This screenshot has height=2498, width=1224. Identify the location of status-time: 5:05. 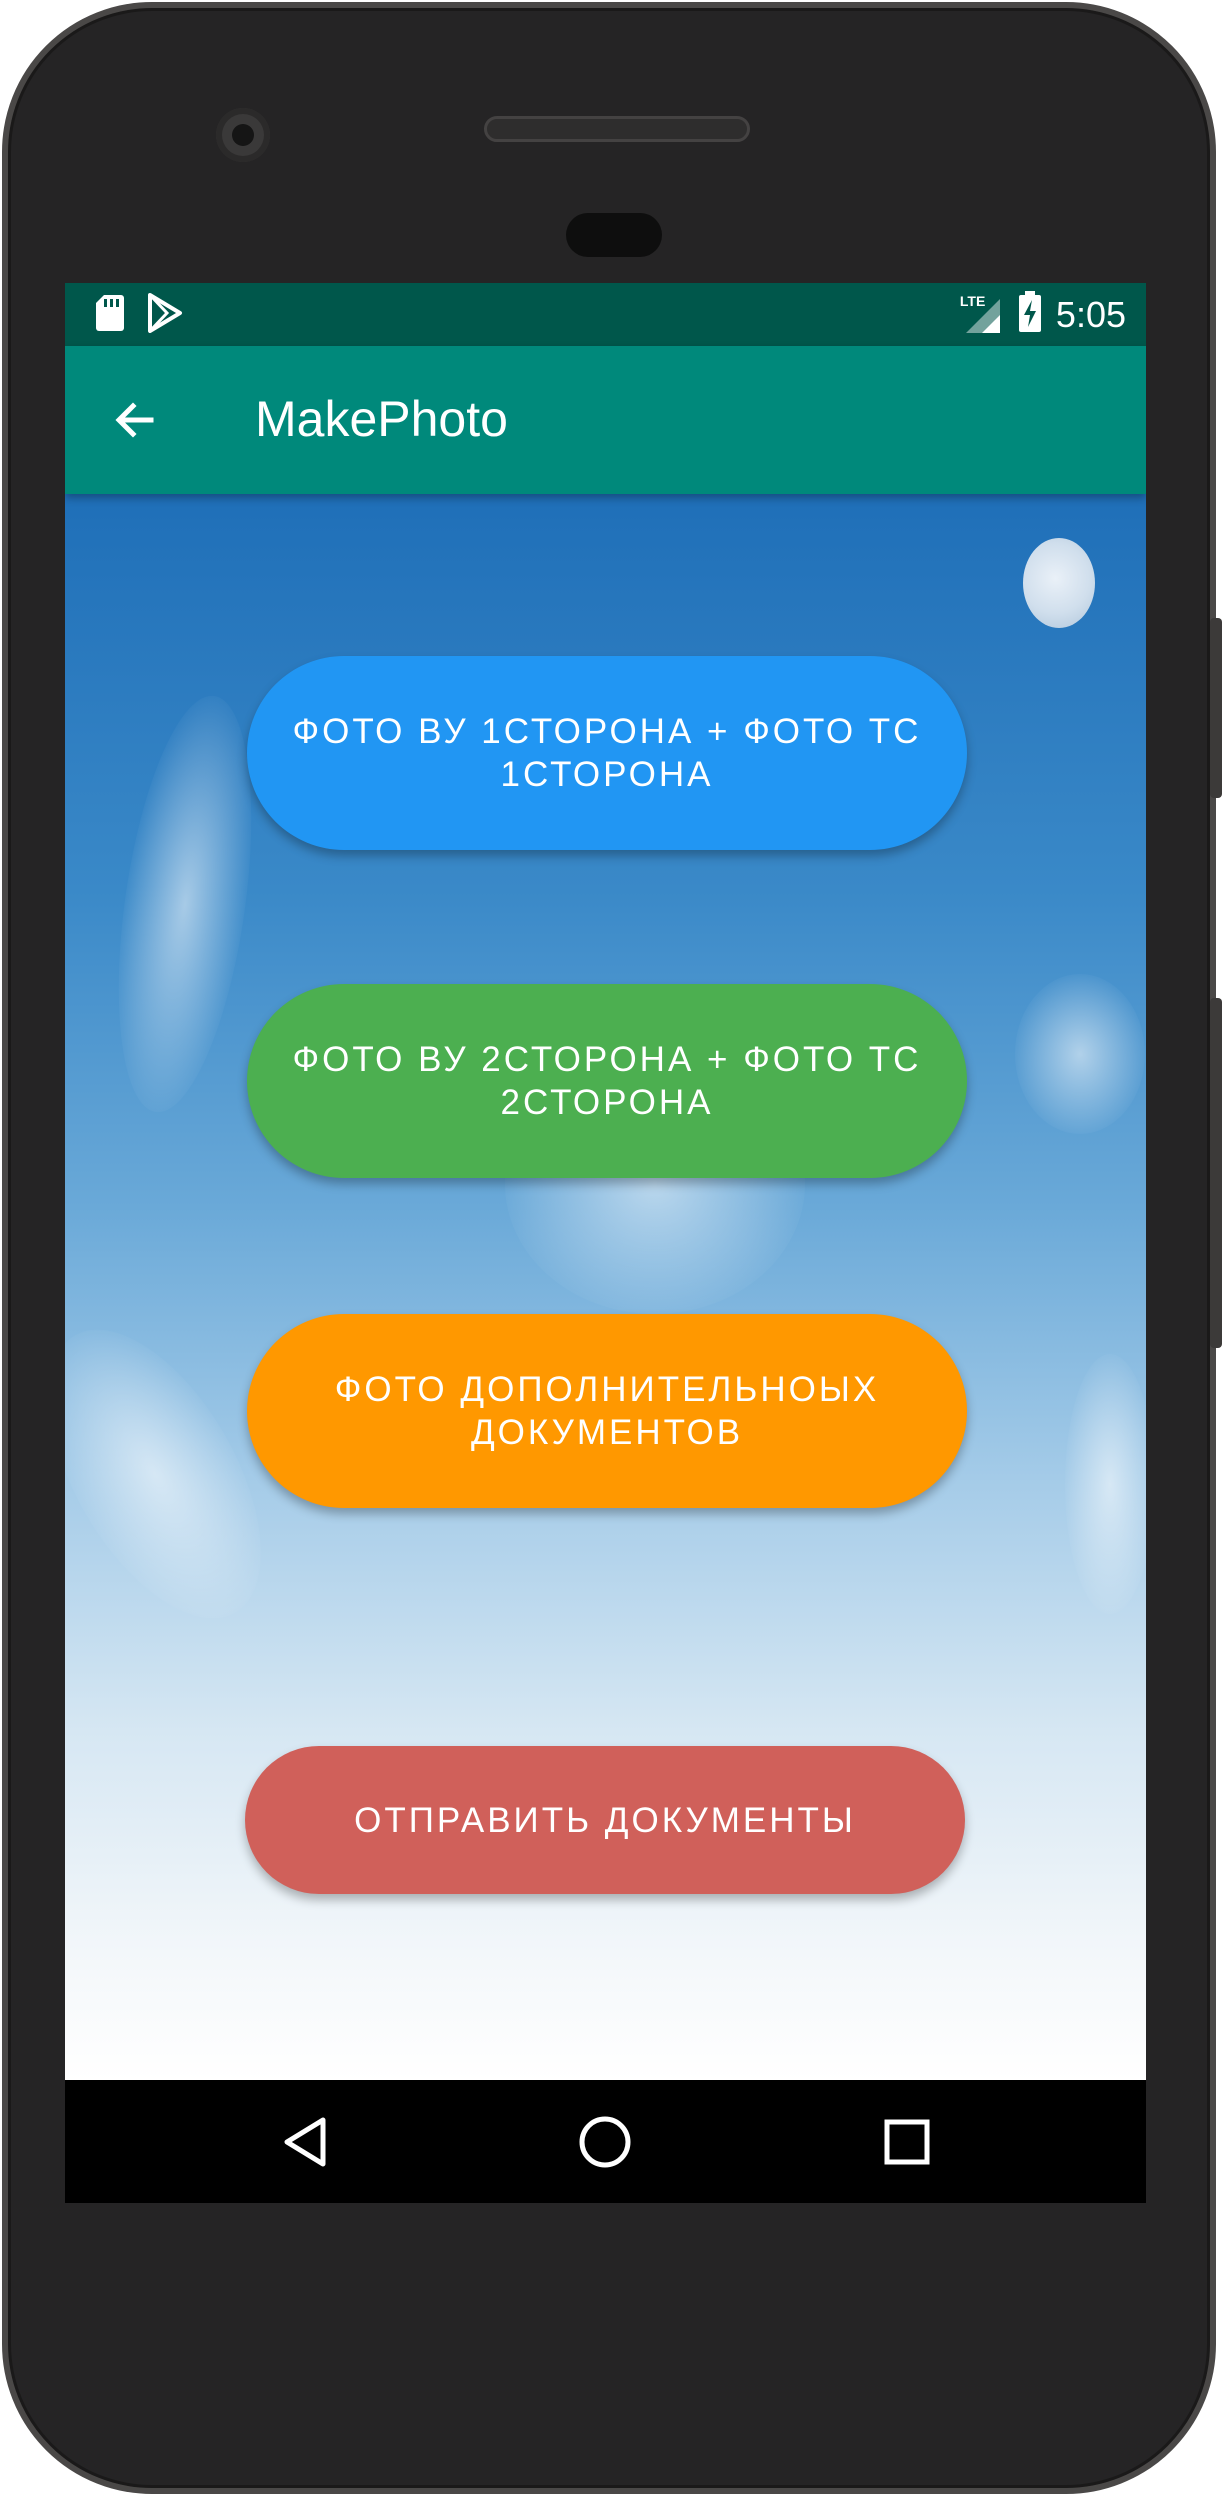
(1090, 314).